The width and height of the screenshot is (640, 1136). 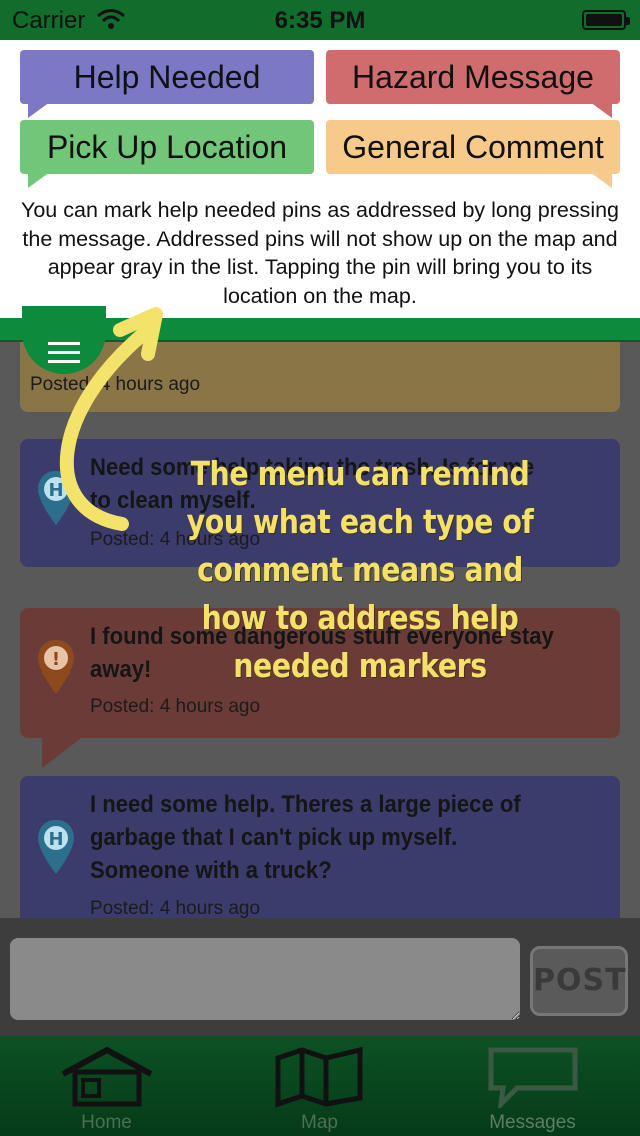 What do you see at coordinates (106, 1076) in the screenshot?
I see `house-icon` at bounding box center [106, 1076].